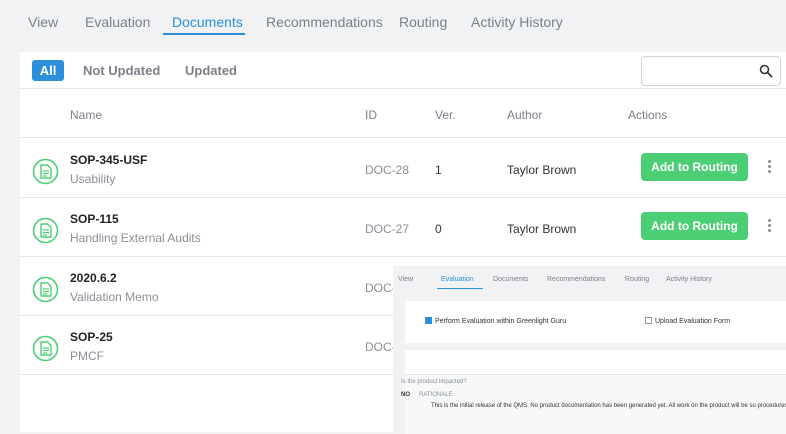 The width and height of the screenshot is (786, 434). Describe the element at coordinates (48, 70) in the screenshot. I see `filter-all: All` at that location.